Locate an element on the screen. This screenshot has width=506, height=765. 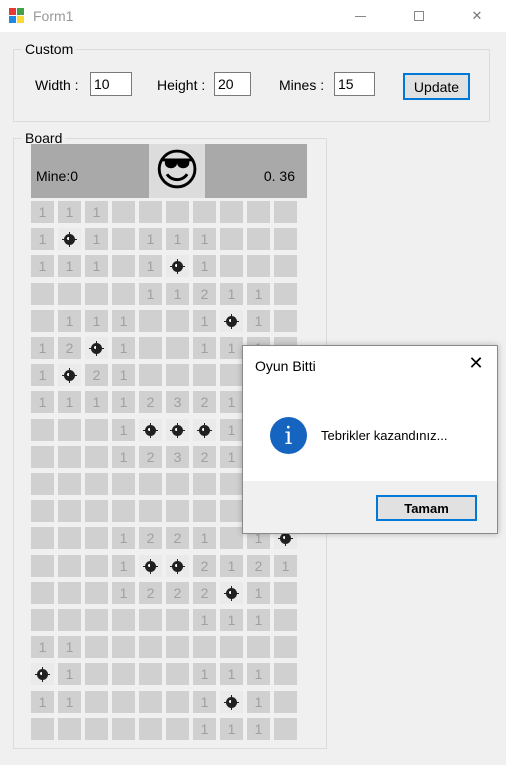
minimize-button is located at coordinates (360, 16).